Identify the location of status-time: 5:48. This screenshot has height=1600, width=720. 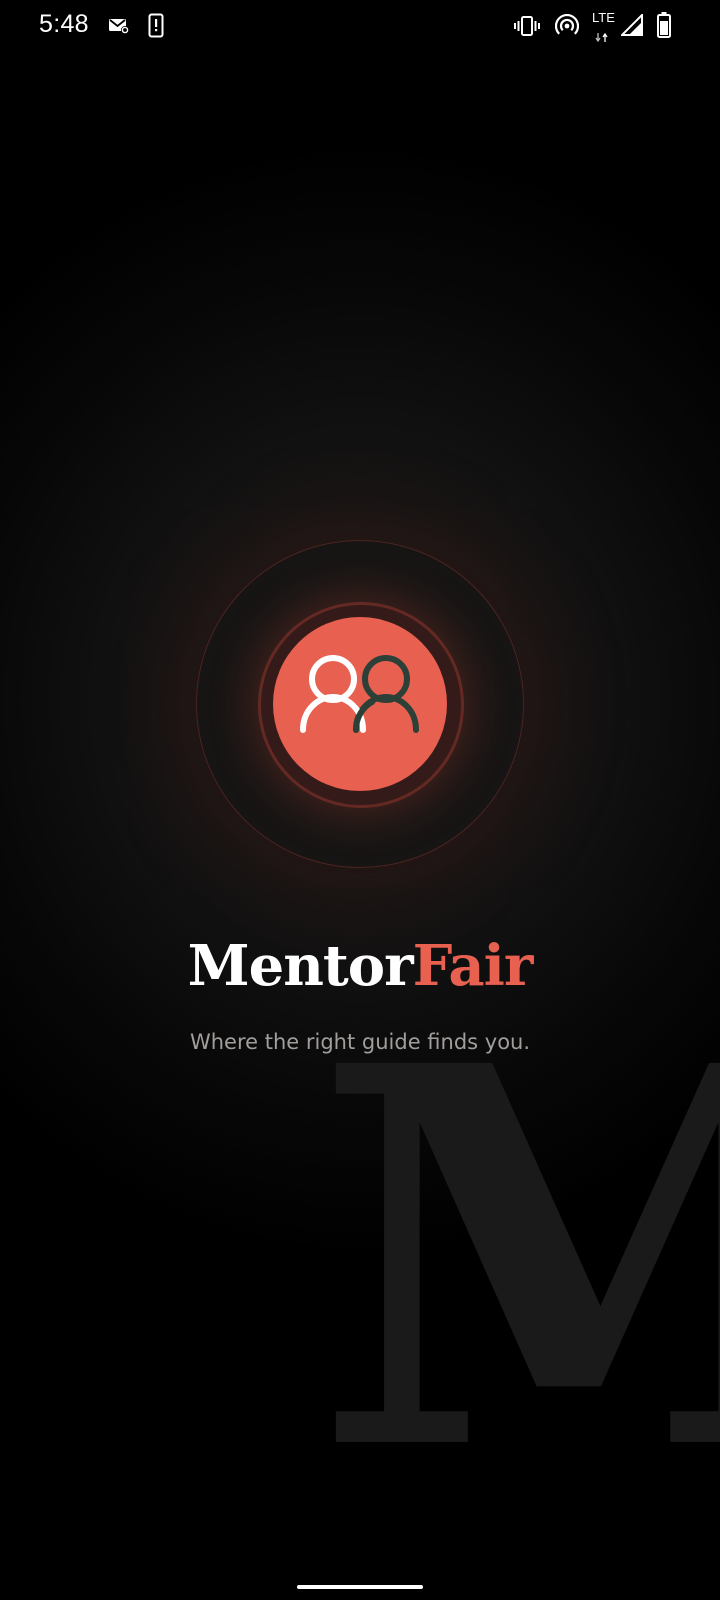
(64, 24).